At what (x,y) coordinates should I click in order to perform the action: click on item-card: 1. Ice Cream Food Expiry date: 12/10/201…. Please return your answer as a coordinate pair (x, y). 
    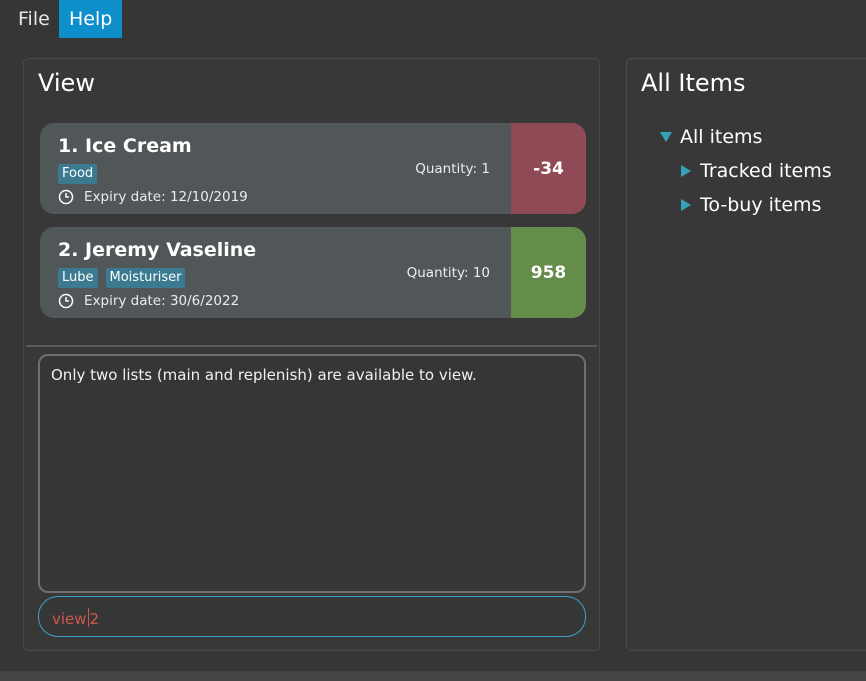
    Looking at the image, I should click on (313, 168).